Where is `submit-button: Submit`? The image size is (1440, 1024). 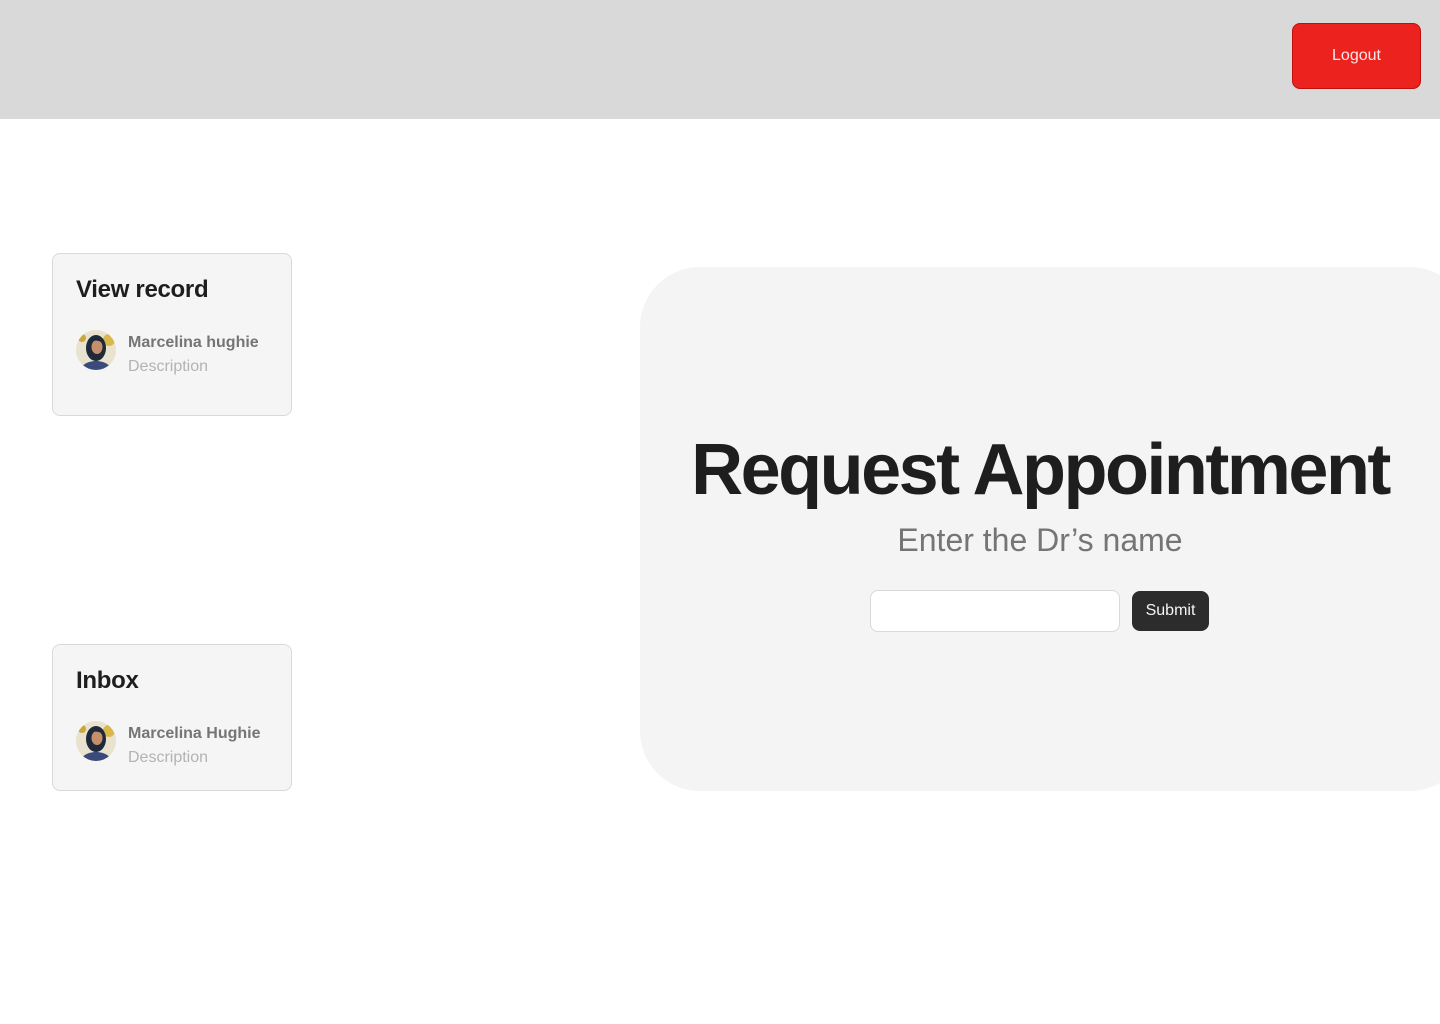 submit-button: Submit is located at coordinates (1170, 611).